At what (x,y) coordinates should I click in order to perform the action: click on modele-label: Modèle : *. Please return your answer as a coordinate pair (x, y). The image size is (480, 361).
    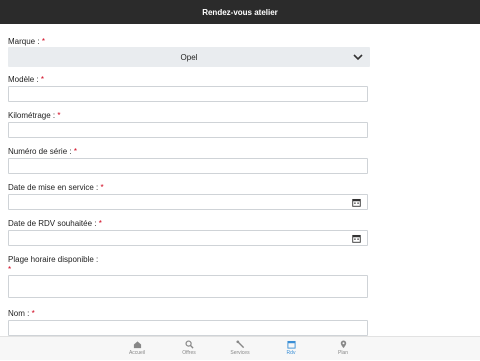
    Looking at the image, I should click on (26, 79).